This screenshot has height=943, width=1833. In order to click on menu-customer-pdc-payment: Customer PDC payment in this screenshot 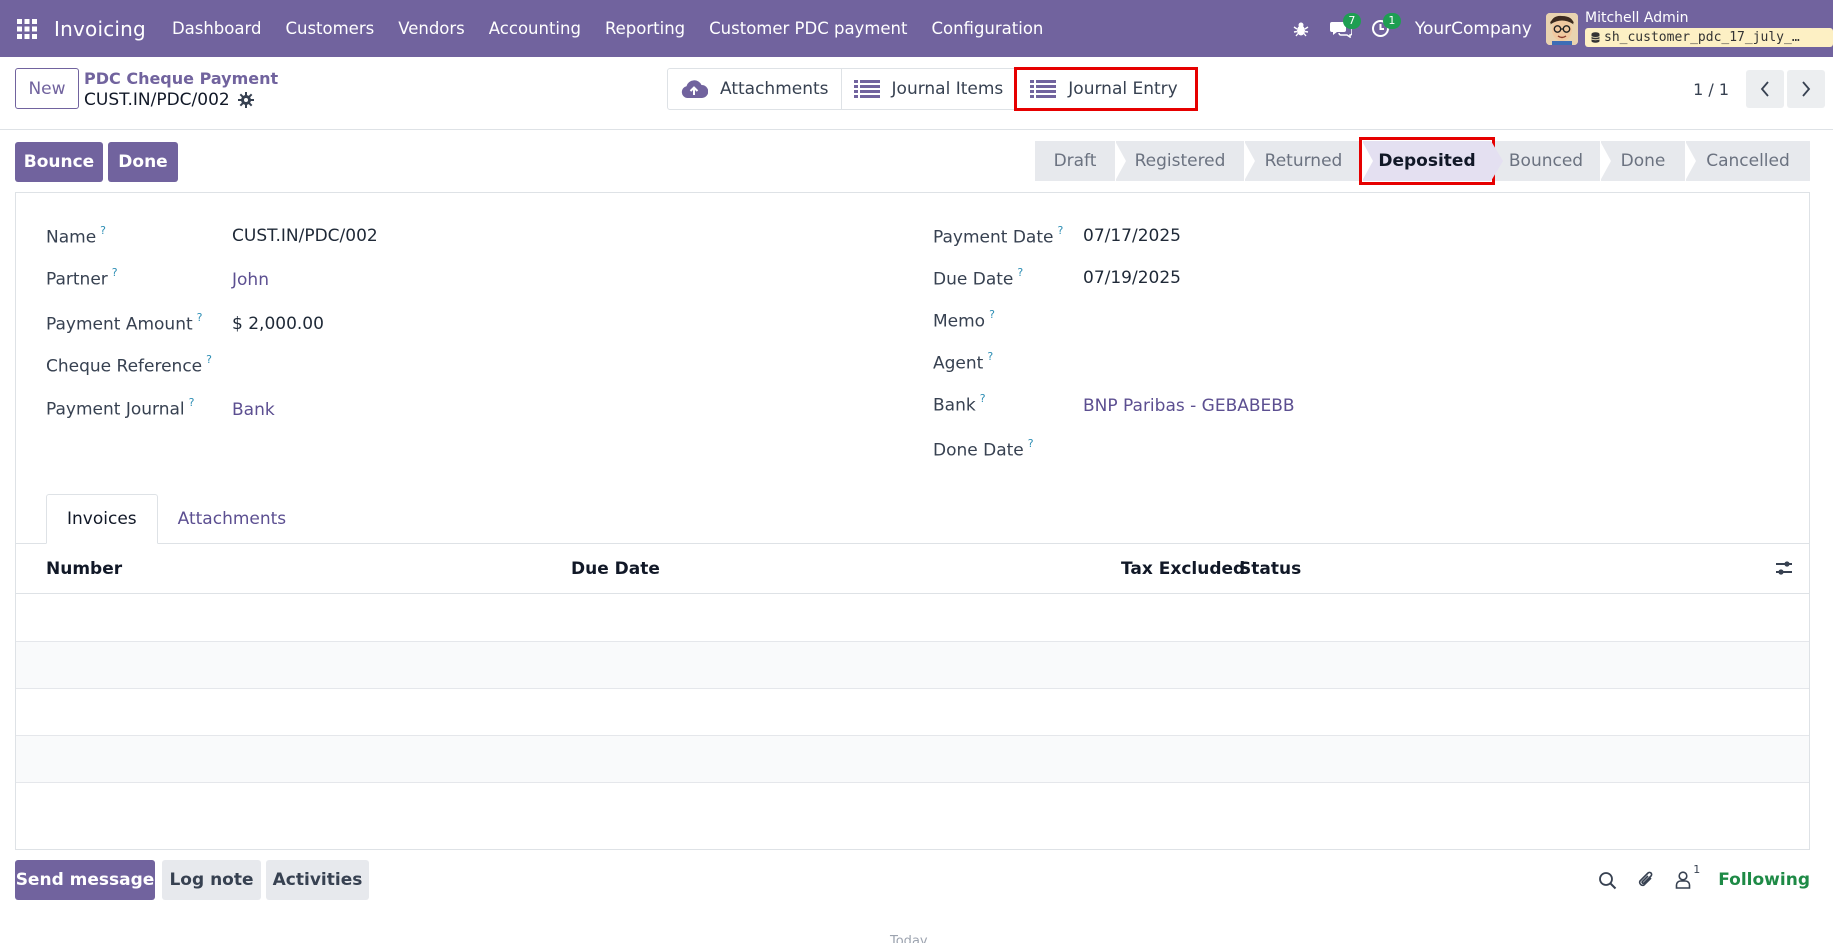, I will do `click(808, 28)`.